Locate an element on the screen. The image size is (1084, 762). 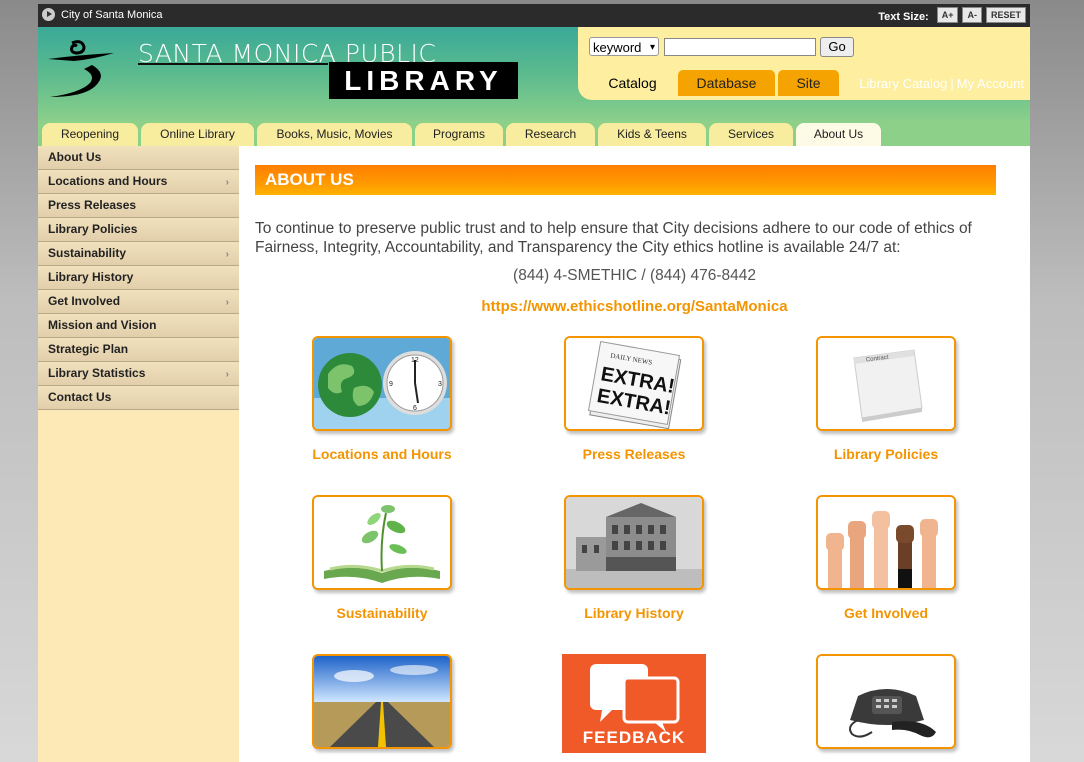
tile-library-policies: Contract Library Policies is located at coordinates (886, 399).